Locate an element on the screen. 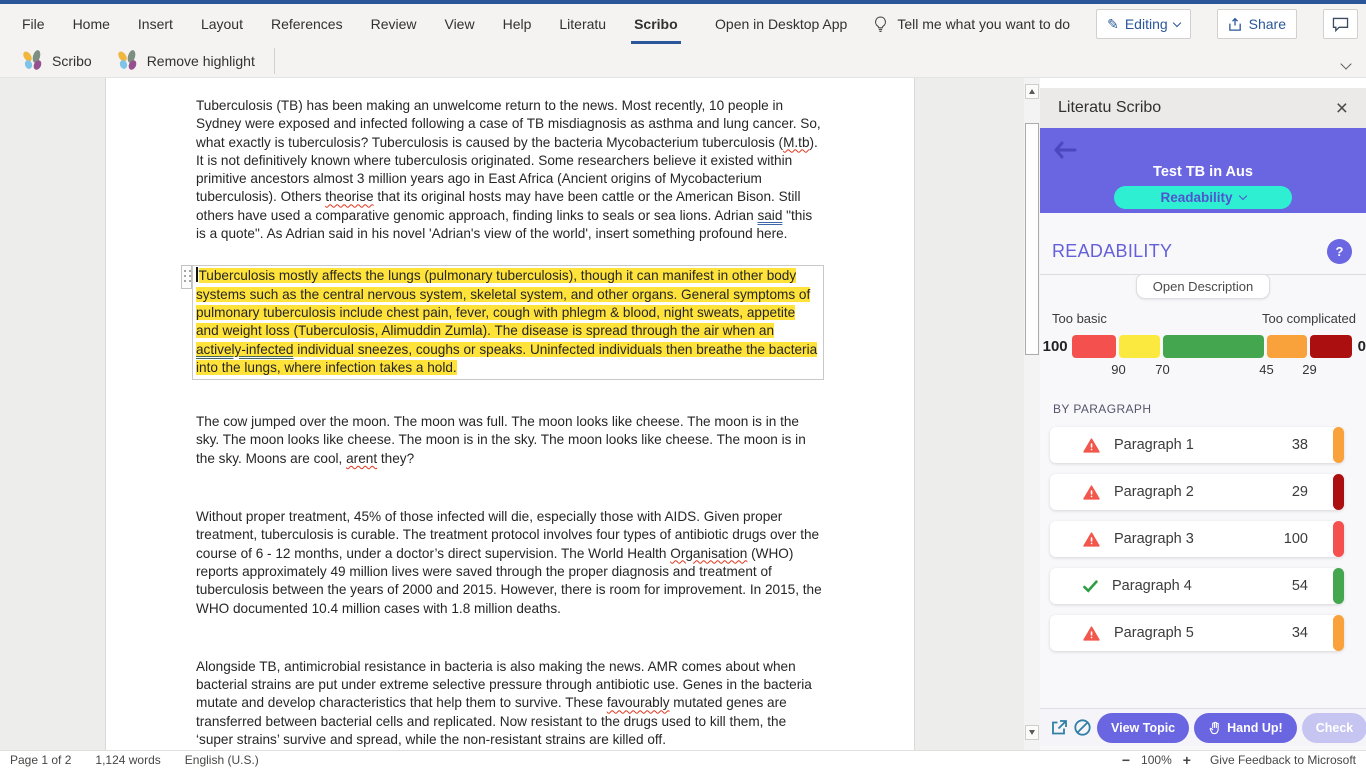 Image resolution: width=1366 pixels, height=768 pixels. scroll-up-button is located at coordinates (1032, 91).